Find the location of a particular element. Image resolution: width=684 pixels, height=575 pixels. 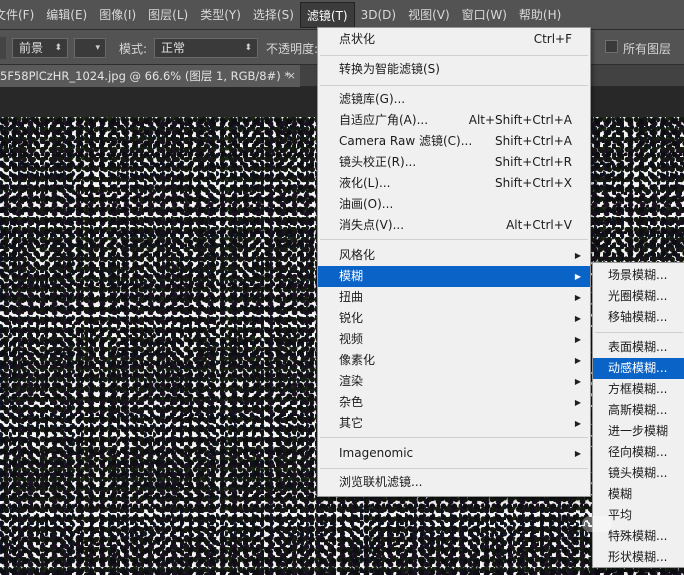

menu-item-shortcut: Ctrl+F is located at coordinates (552, 39).